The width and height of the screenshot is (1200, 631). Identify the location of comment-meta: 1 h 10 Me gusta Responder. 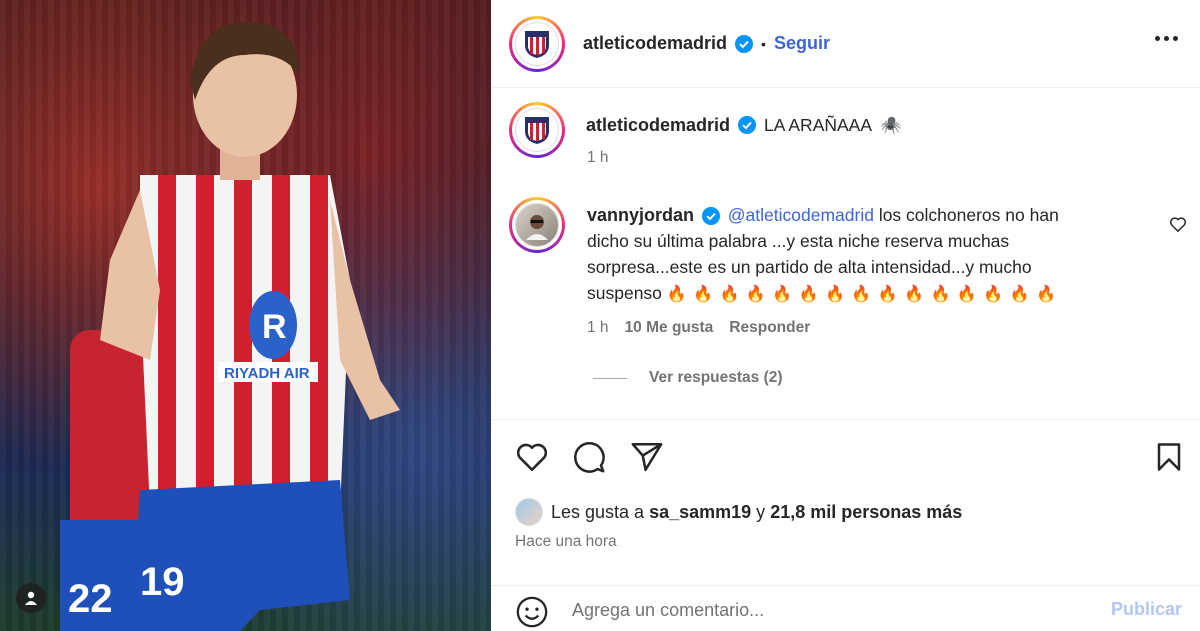
(698, 328).